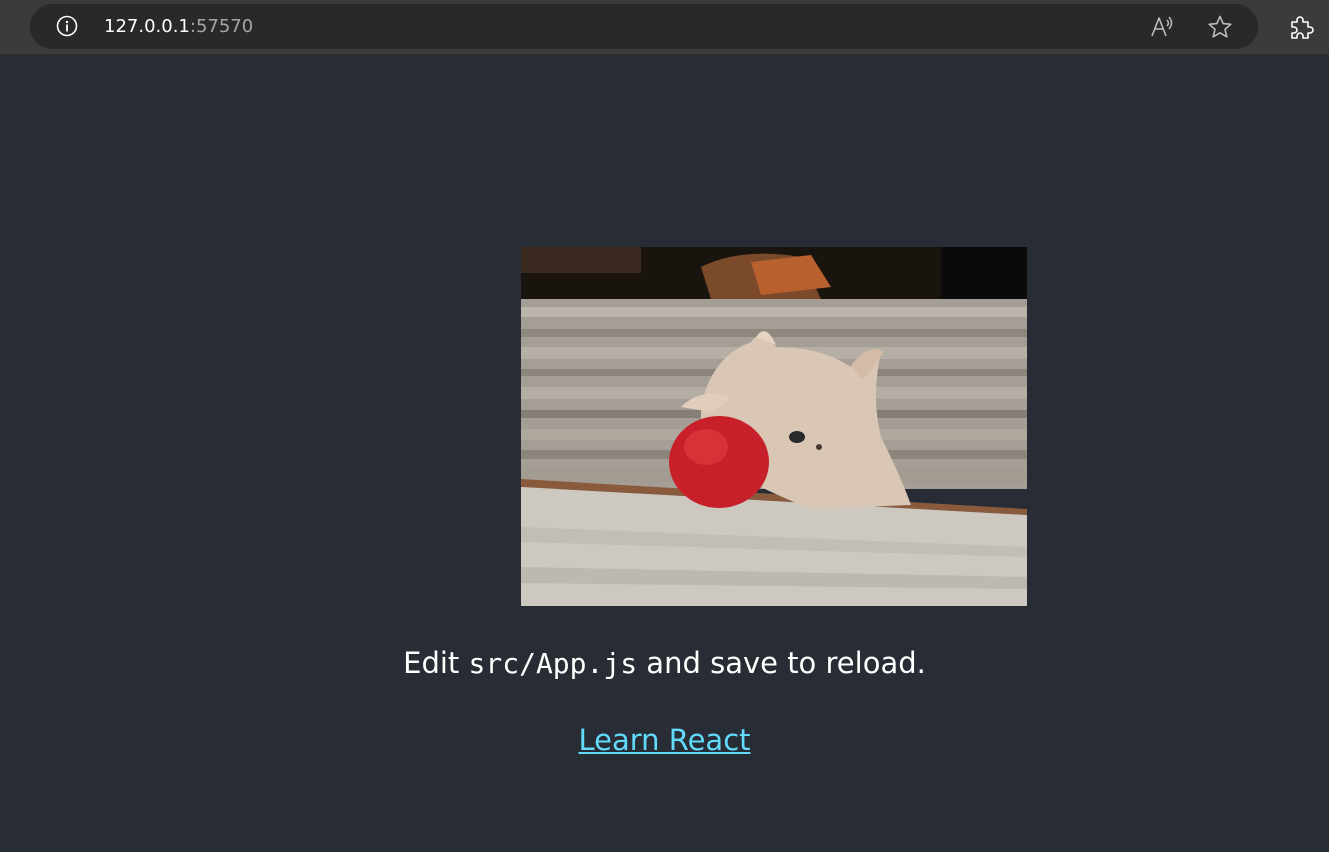 Image resolution: width=1329 pixels, height=852 pixels. Describe the element at coordinates (436, 663) in the screenshot. I see `edit-prefix: Edit` at that location.